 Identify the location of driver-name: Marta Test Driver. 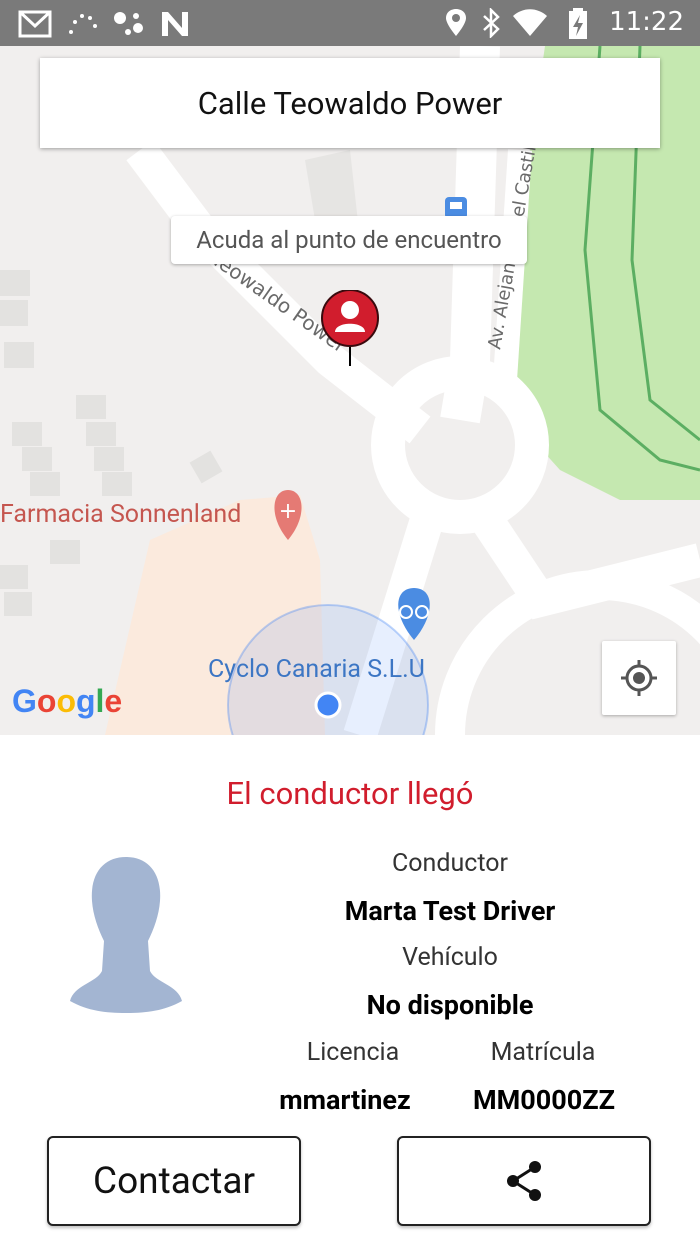
(450, 911).